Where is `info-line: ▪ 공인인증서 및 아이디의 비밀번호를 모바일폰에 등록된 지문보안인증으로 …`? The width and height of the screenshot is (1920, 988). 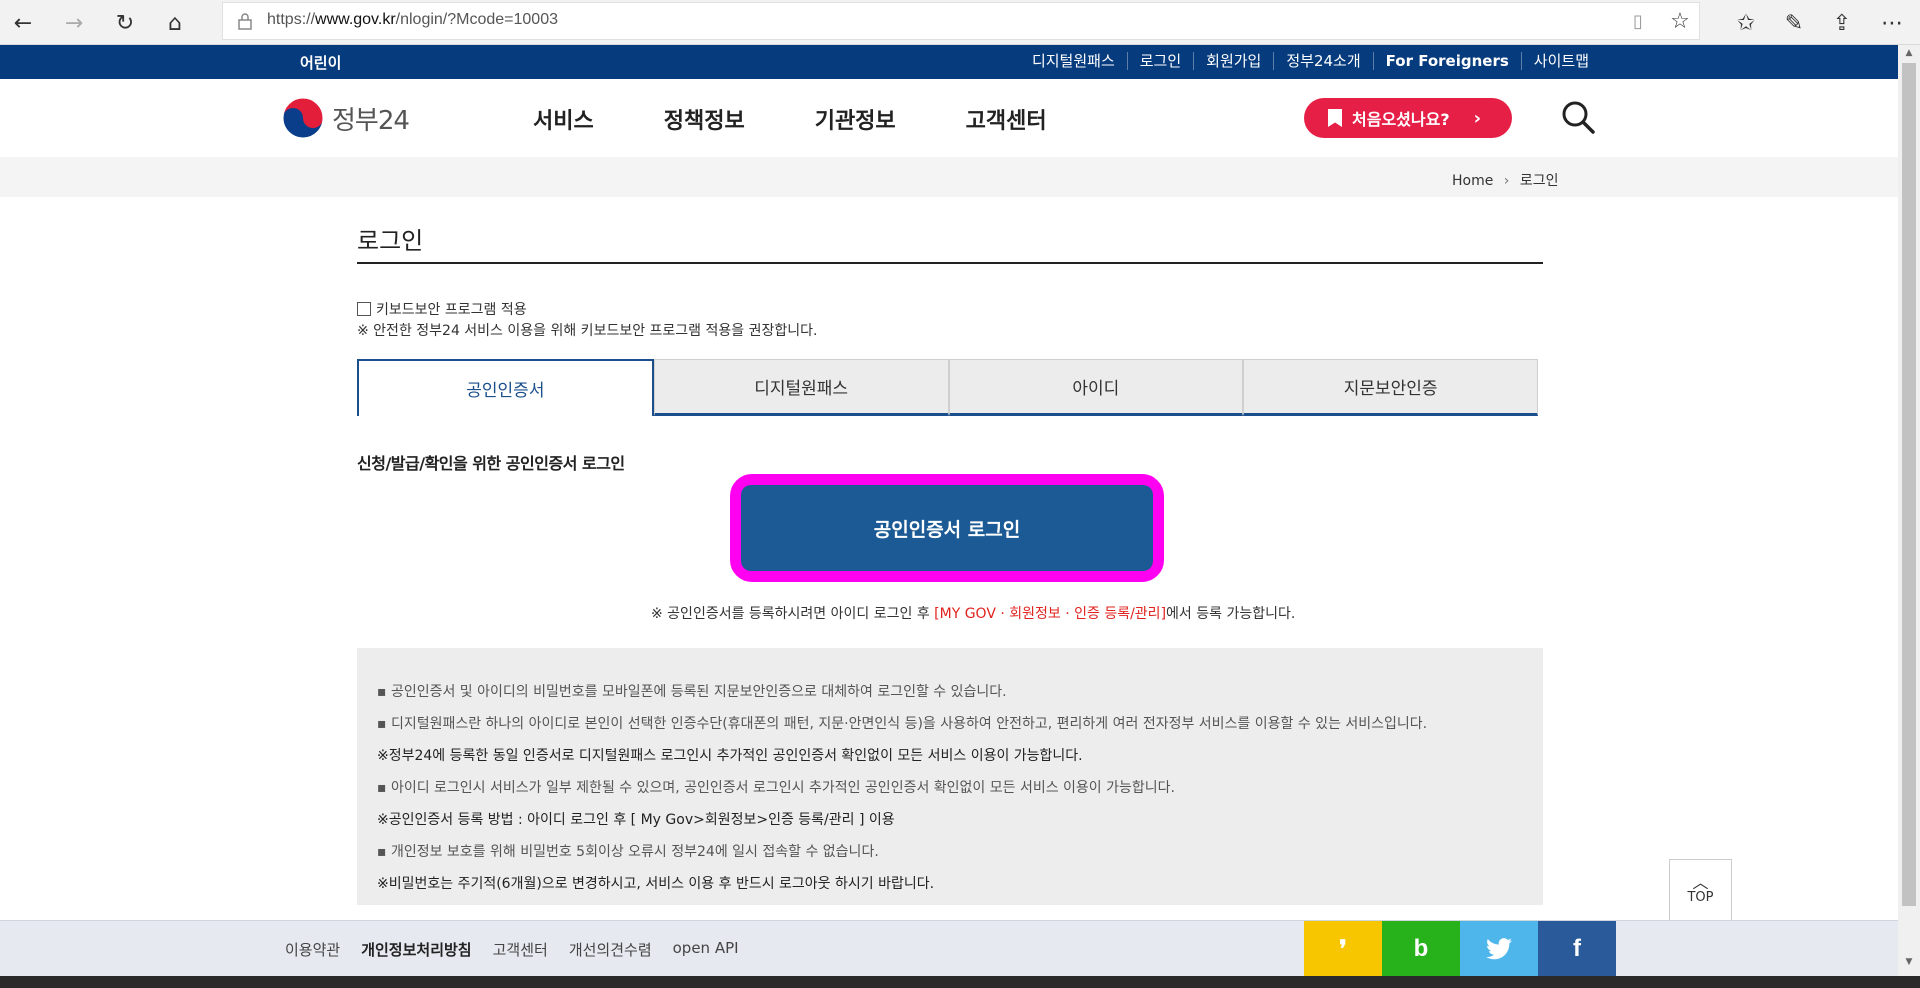 info-line: ▪ 공인인증서 및 아이디의 비밀번호를 모바일폰에 등록된 지문보안인증으로 … is located at coordinates (692, 692).